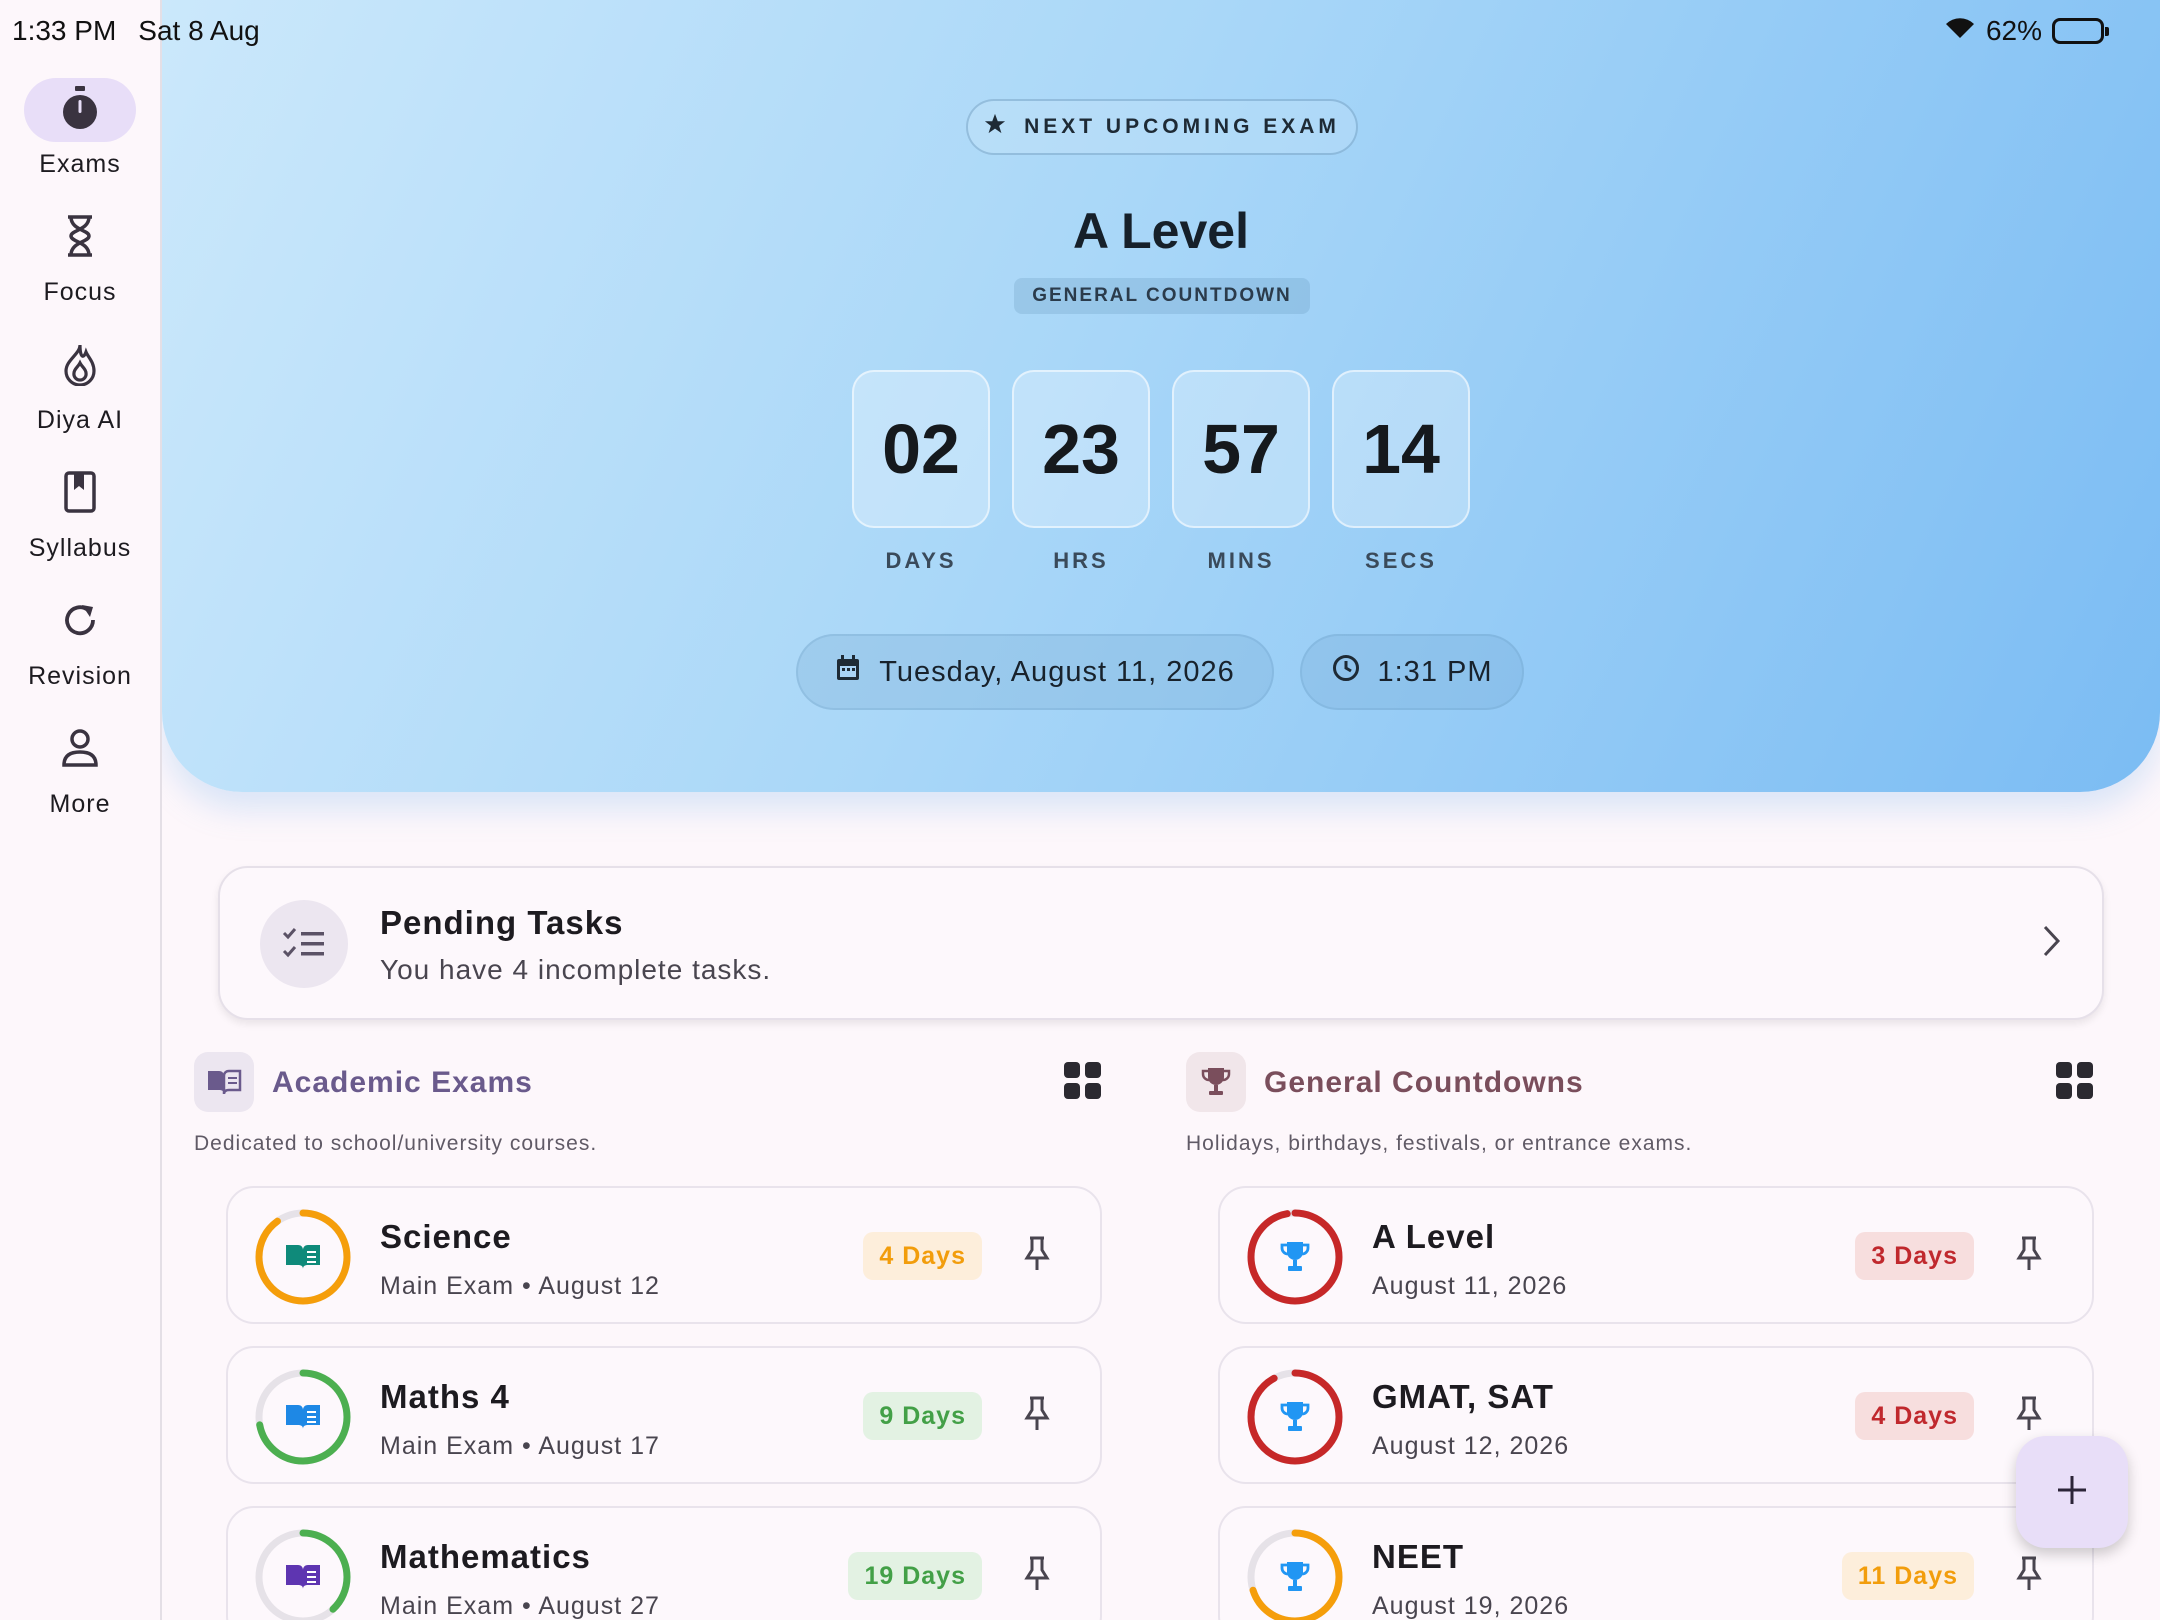  I want to click on countdown-label: HRS, so click(1081, 560).